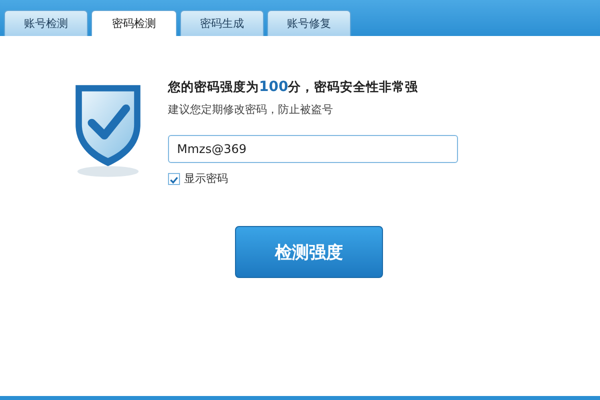 This screenshot has width=600, height=400. What do you see at coordinates (206, 178) in the screenshot?
I see `show-password-label: 显示密码` at bounding box center [206, 178].